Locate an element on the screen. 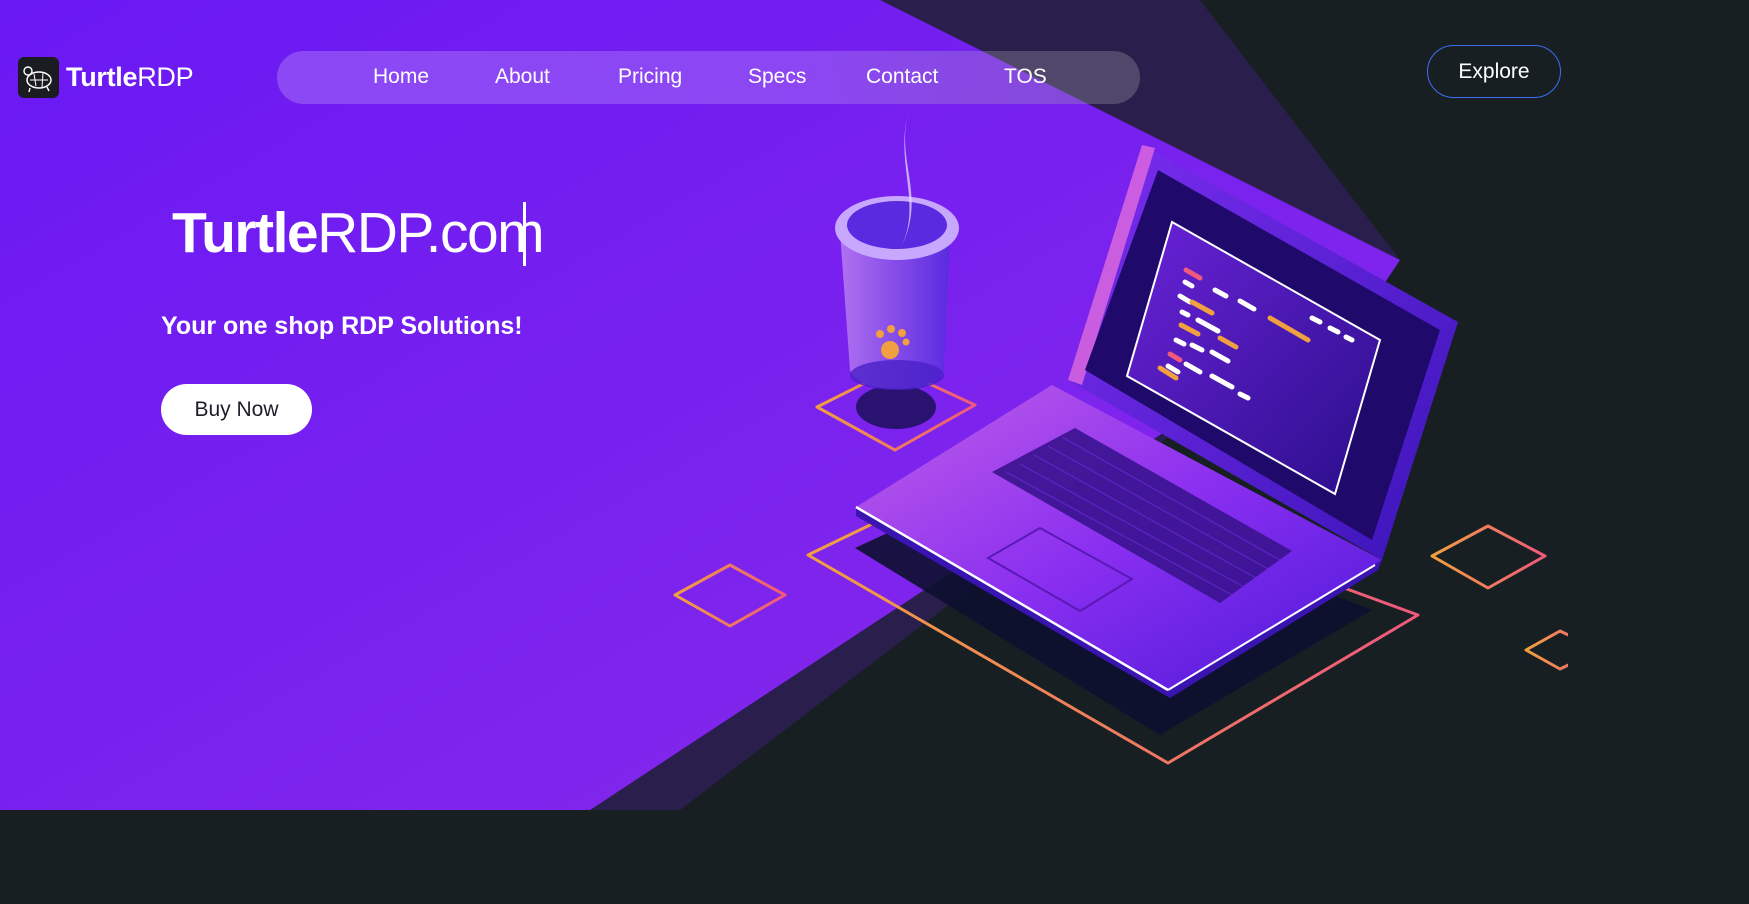 The width and height of the screenshot is (1749, 904). explore-button: Explore is located at coordinates (1494, 71).